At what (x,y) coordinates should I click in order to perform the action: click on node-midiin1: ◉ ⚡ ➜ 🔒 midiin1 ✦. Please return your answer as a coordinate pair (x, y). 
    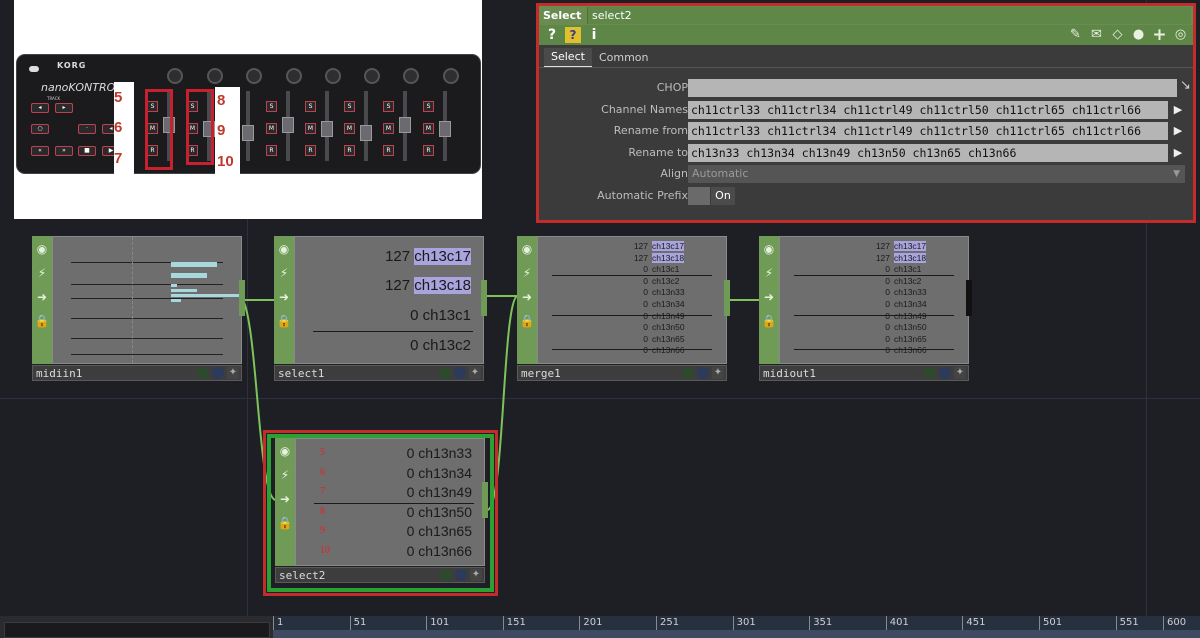
    Looking at the image, I should click on (138, 310).